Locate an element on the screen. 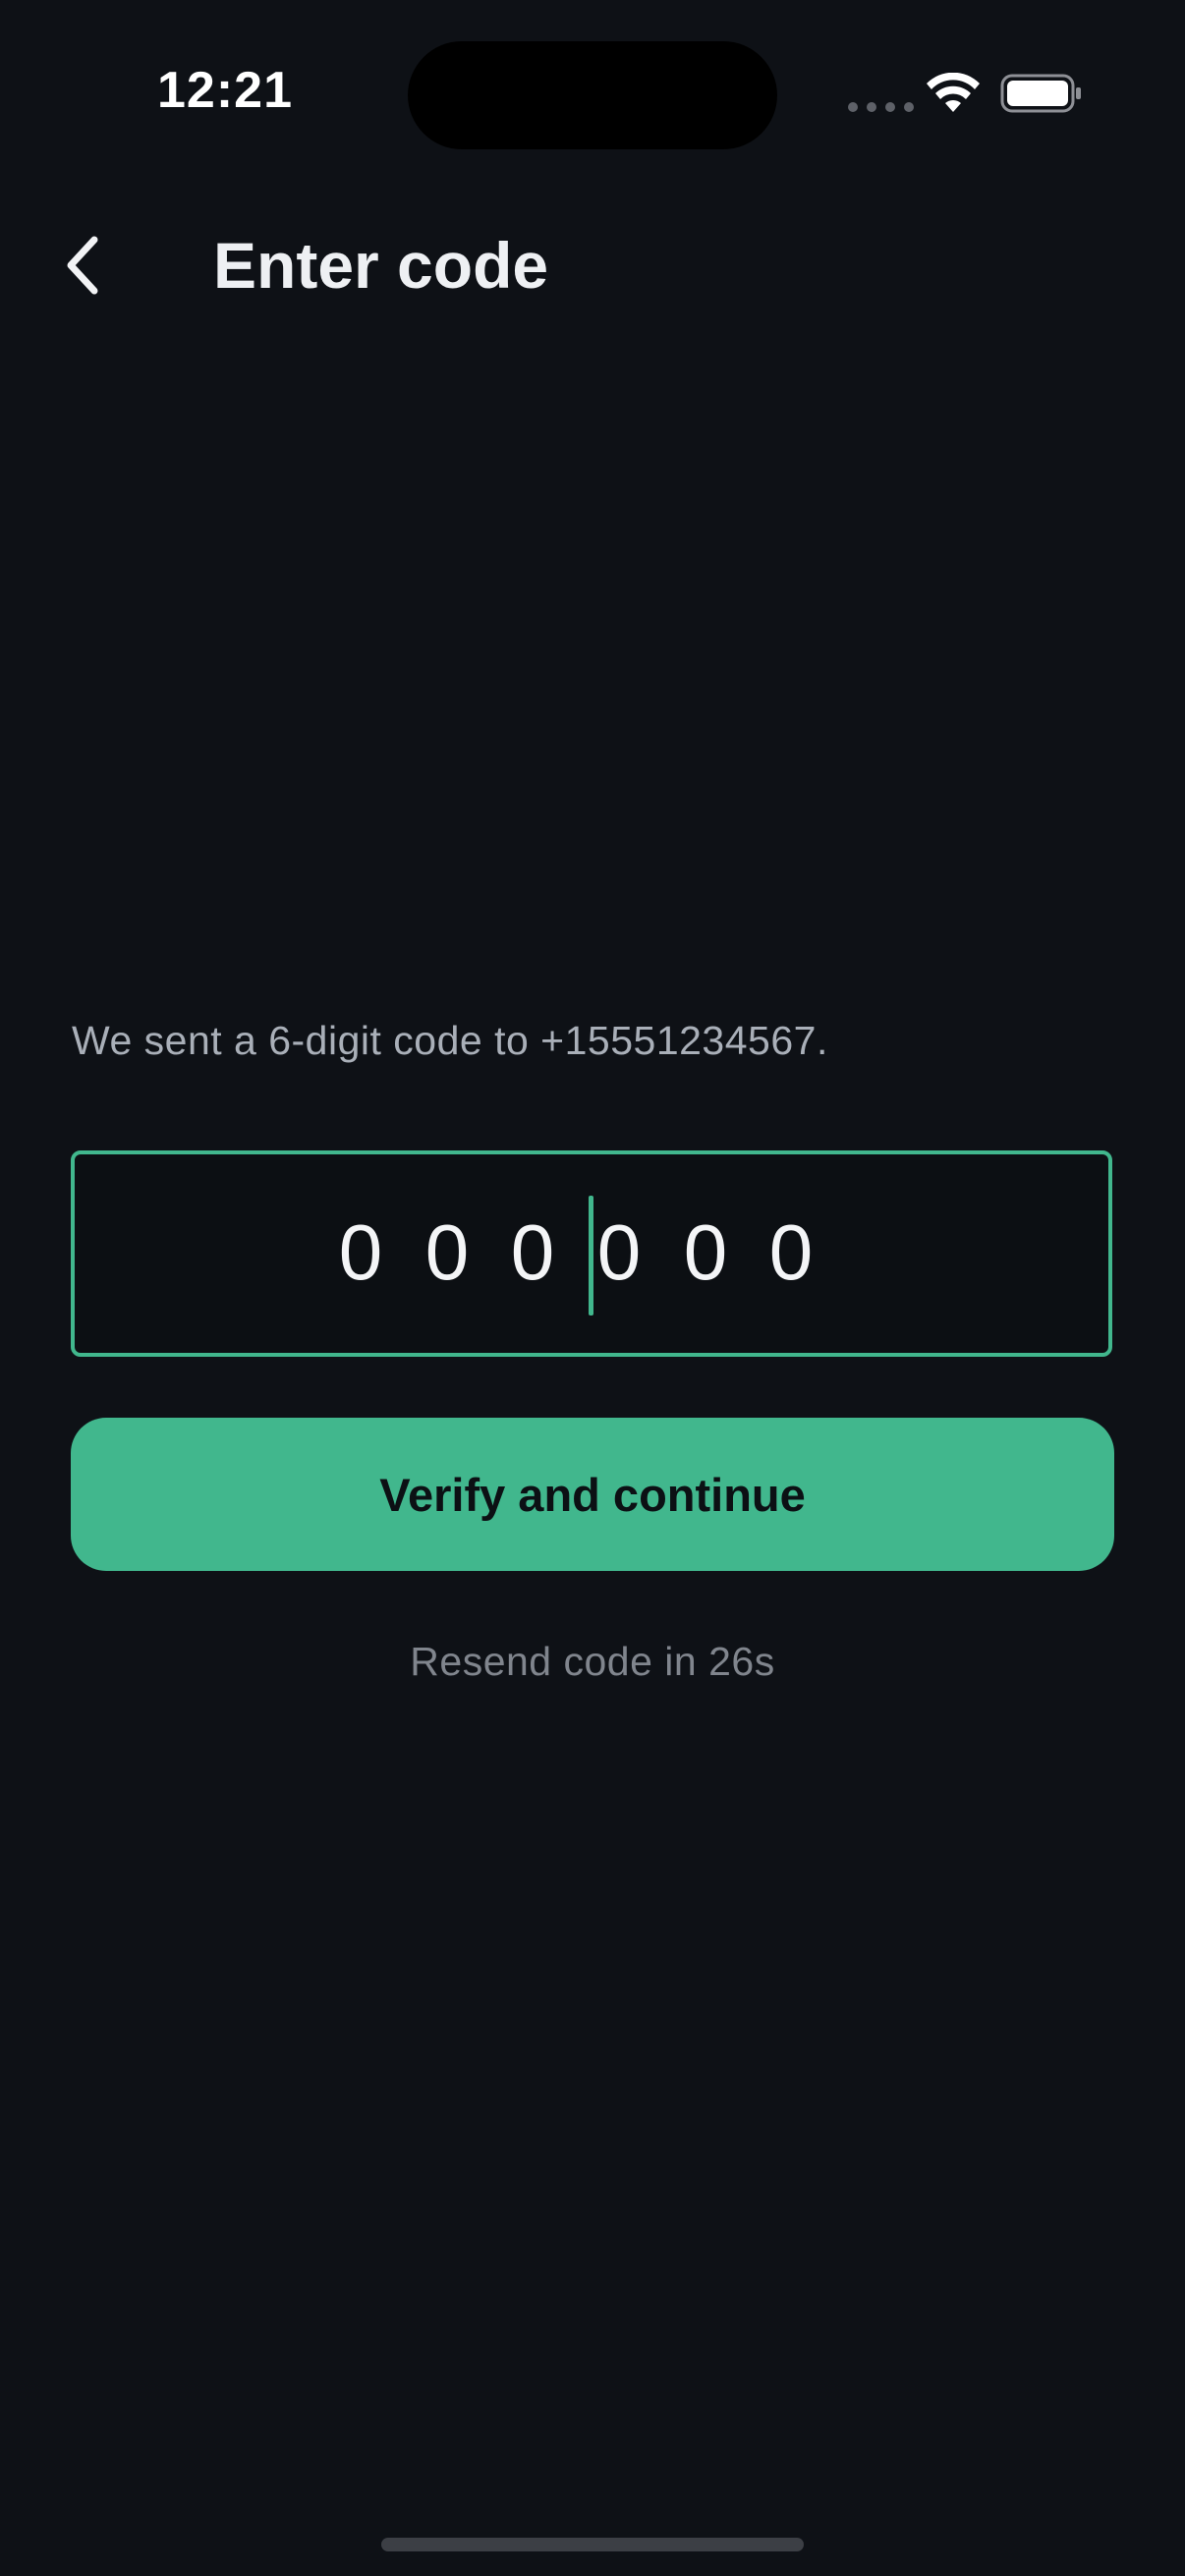  status-time: 12:21 is located at coordinates (225, 90).